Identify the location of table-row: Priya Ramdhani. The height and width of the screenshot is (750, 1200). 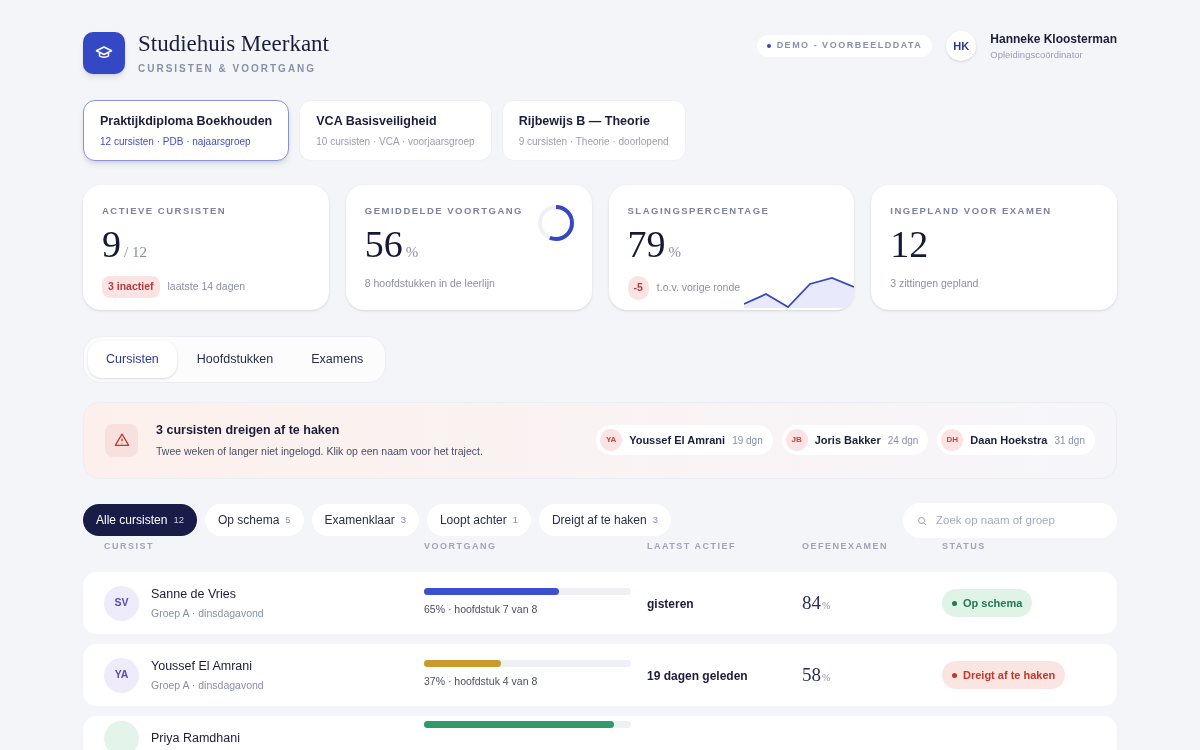
(600, 733).